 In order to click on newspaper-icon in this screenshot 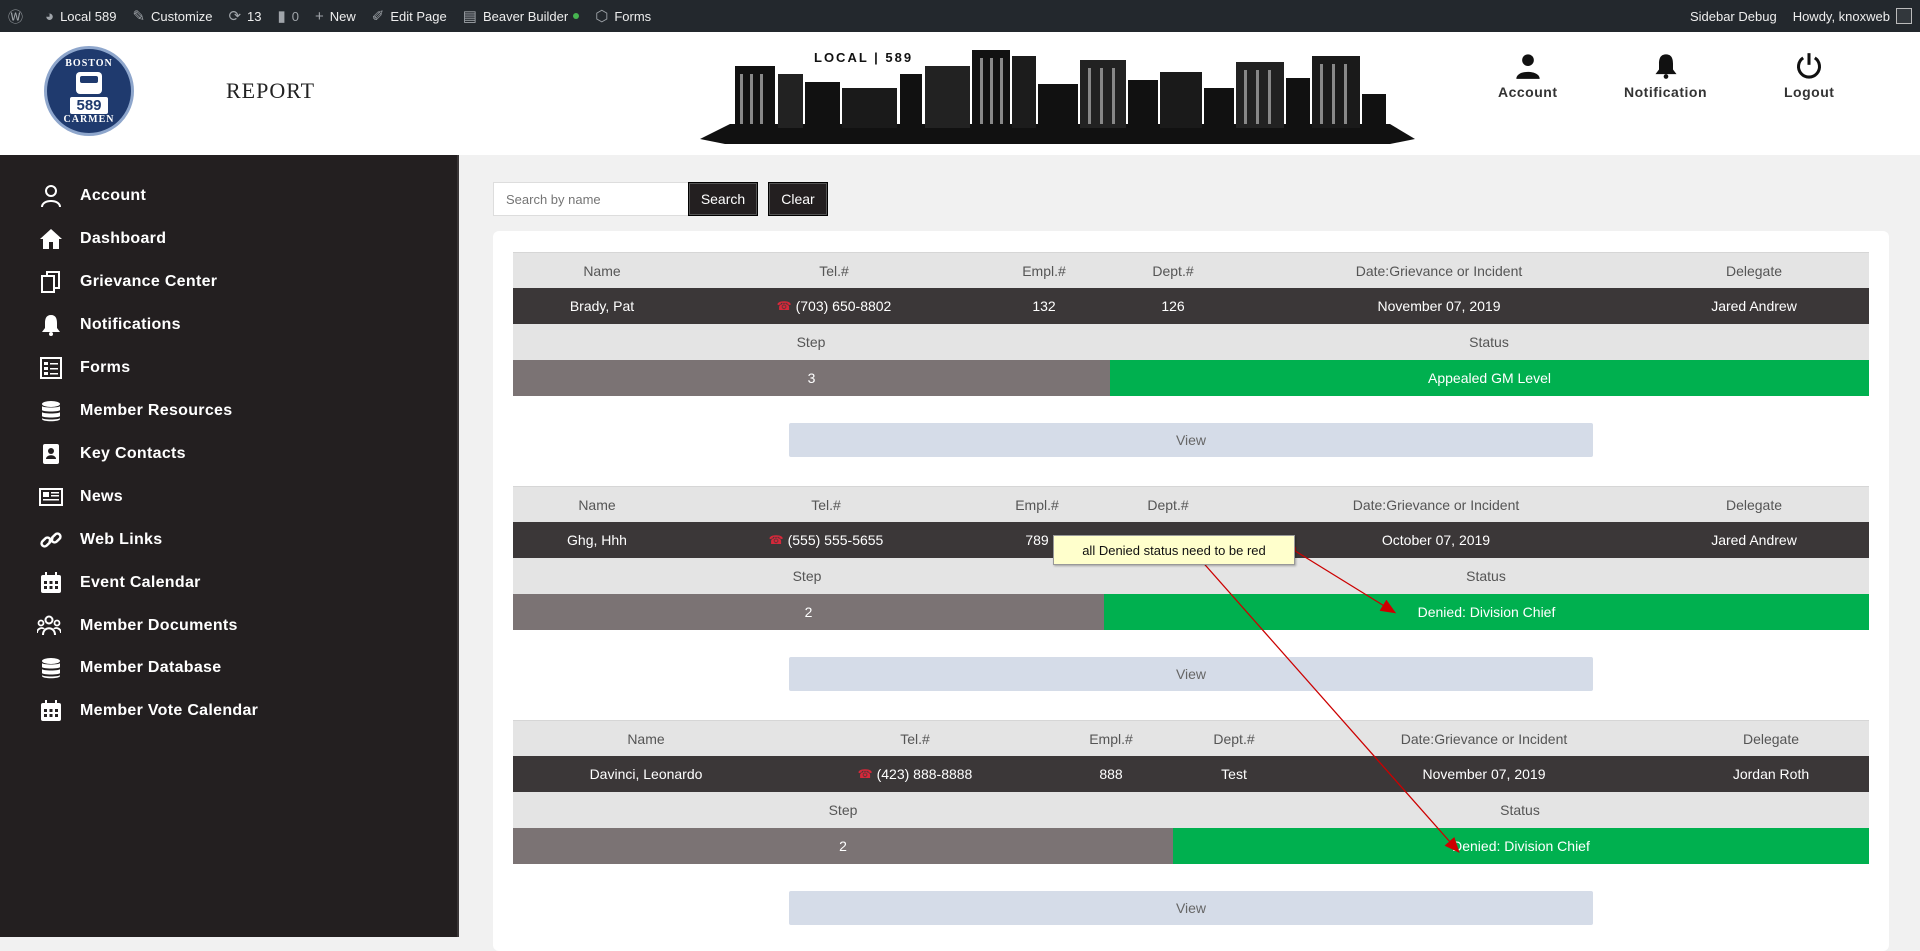, I will do `click(51, 497)`.